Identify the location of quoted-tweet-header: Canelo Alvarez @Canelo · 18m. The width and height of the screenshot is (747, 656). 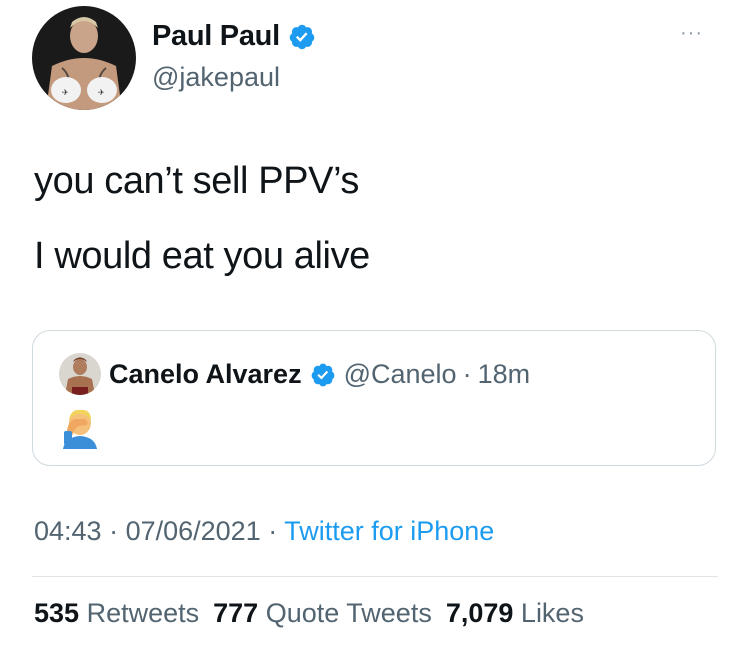
(319, 374).